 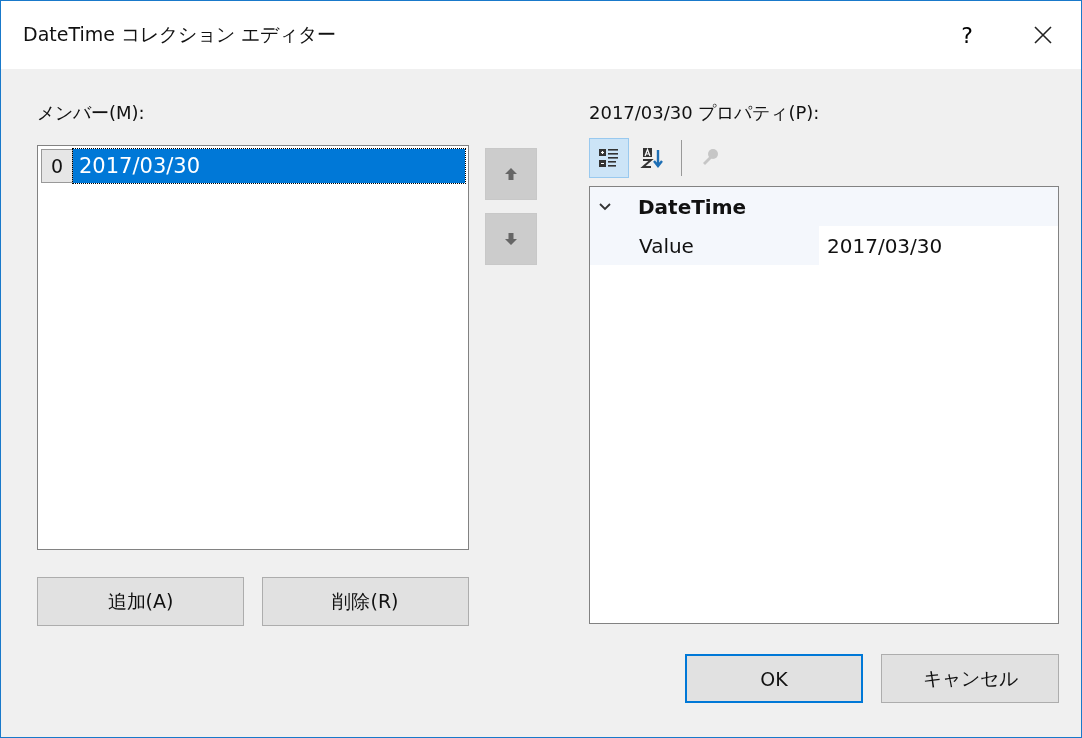 I want to click on action-button: 削除(R), so click(x=365, y=601).